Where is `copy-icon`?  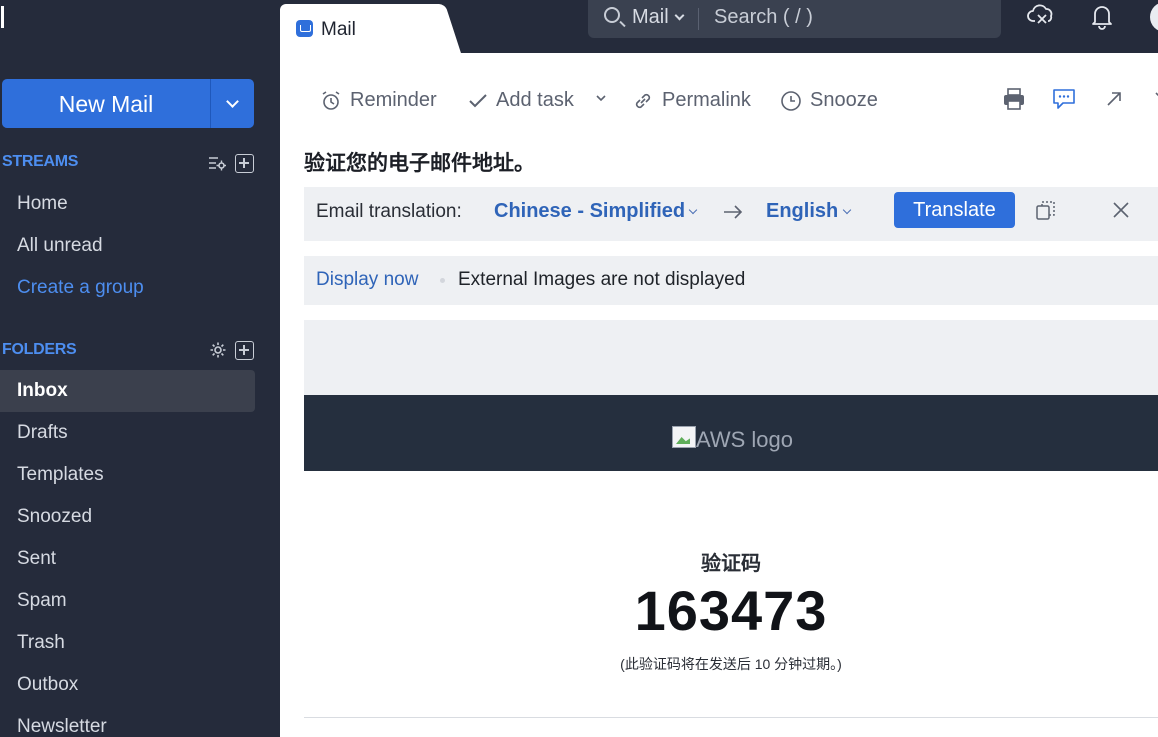
copy-icon is located at coordinates (1046, 210).